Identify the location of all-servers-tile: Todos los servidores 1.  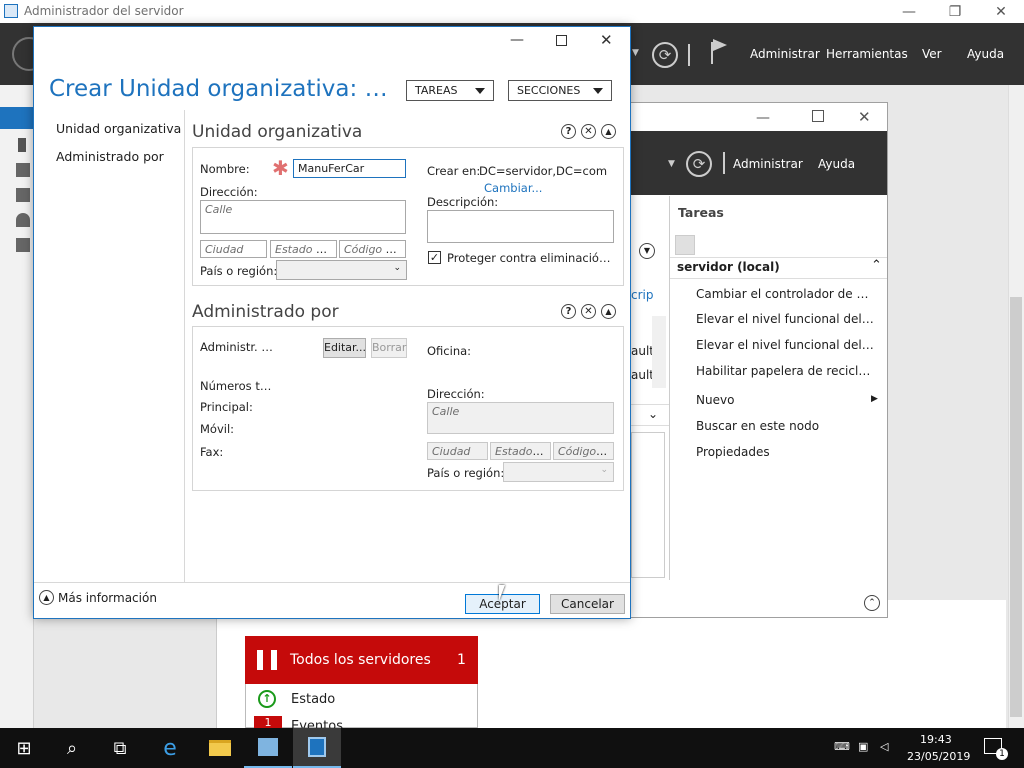
(361, 660).